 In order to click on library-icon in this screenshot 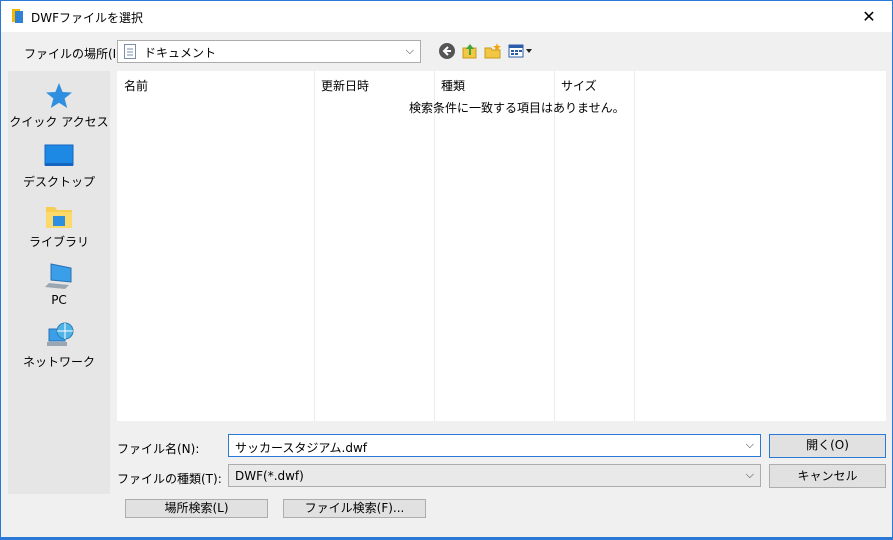, I will do `click(59, 217)`.